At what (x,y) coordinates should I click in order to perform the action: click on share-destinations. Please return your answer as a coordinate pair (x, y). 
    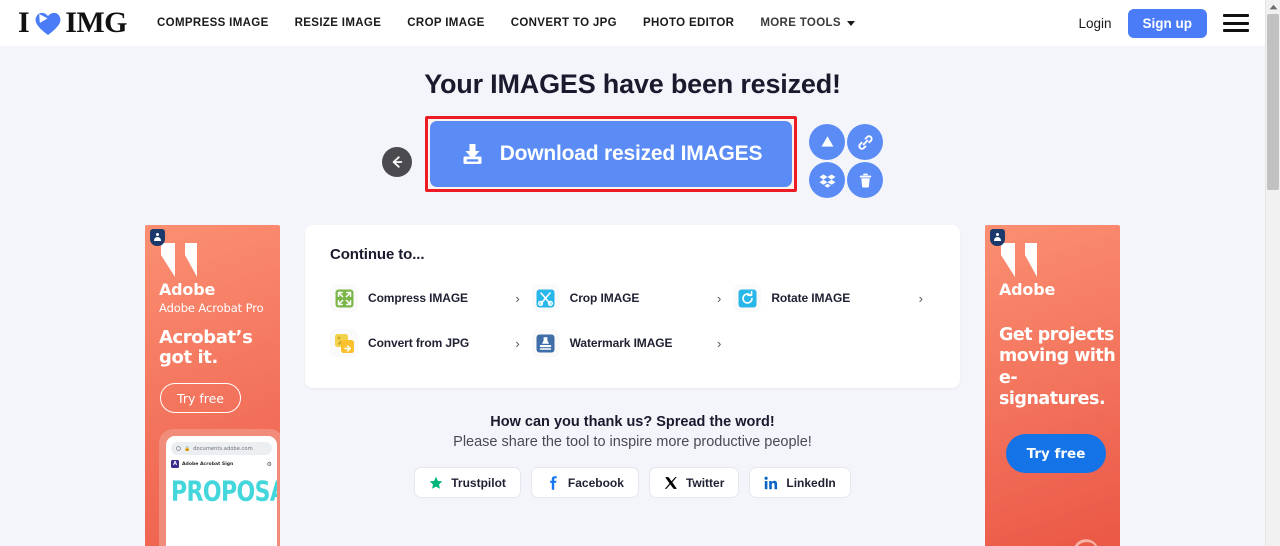
    Looking at the image, I should click on (846, 161).